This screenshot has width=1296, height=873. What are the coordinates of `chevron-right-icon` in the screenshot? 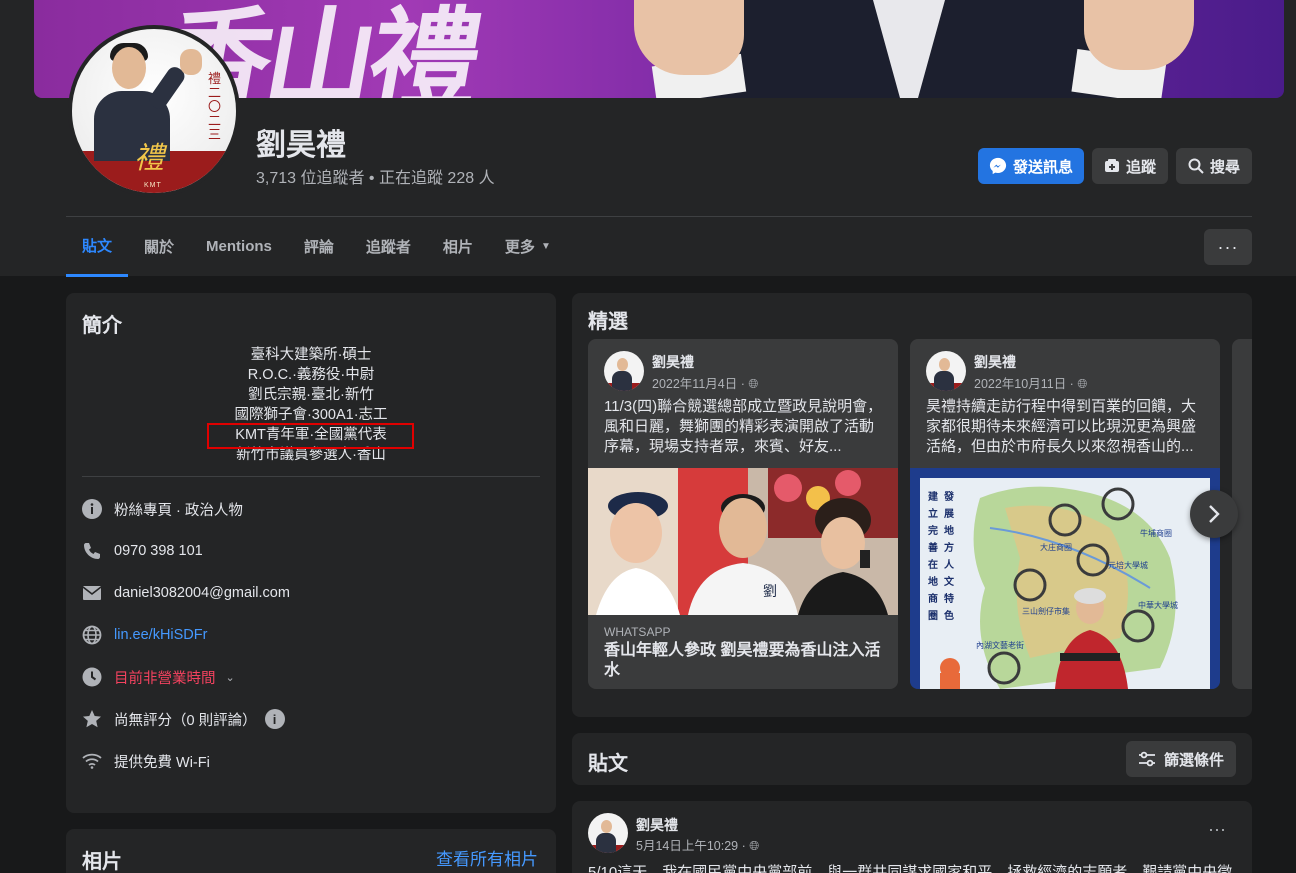 It's located at (1214, 514).